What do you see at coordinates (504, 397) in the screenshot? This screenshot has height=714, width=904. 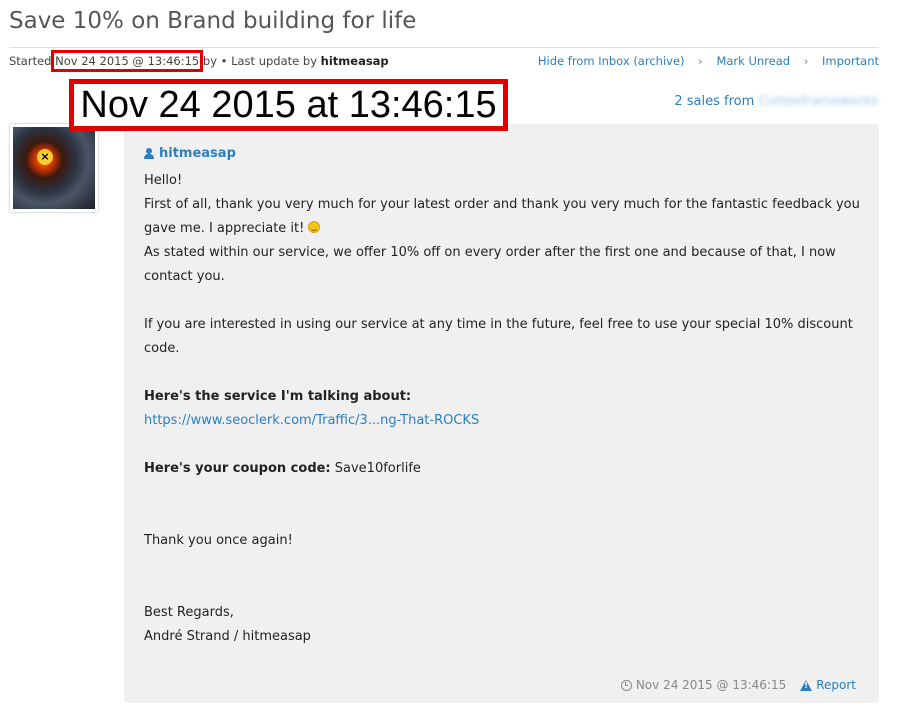 I see `message-line: Here's the service I'm talking about:` at bounding box center [504, 397].